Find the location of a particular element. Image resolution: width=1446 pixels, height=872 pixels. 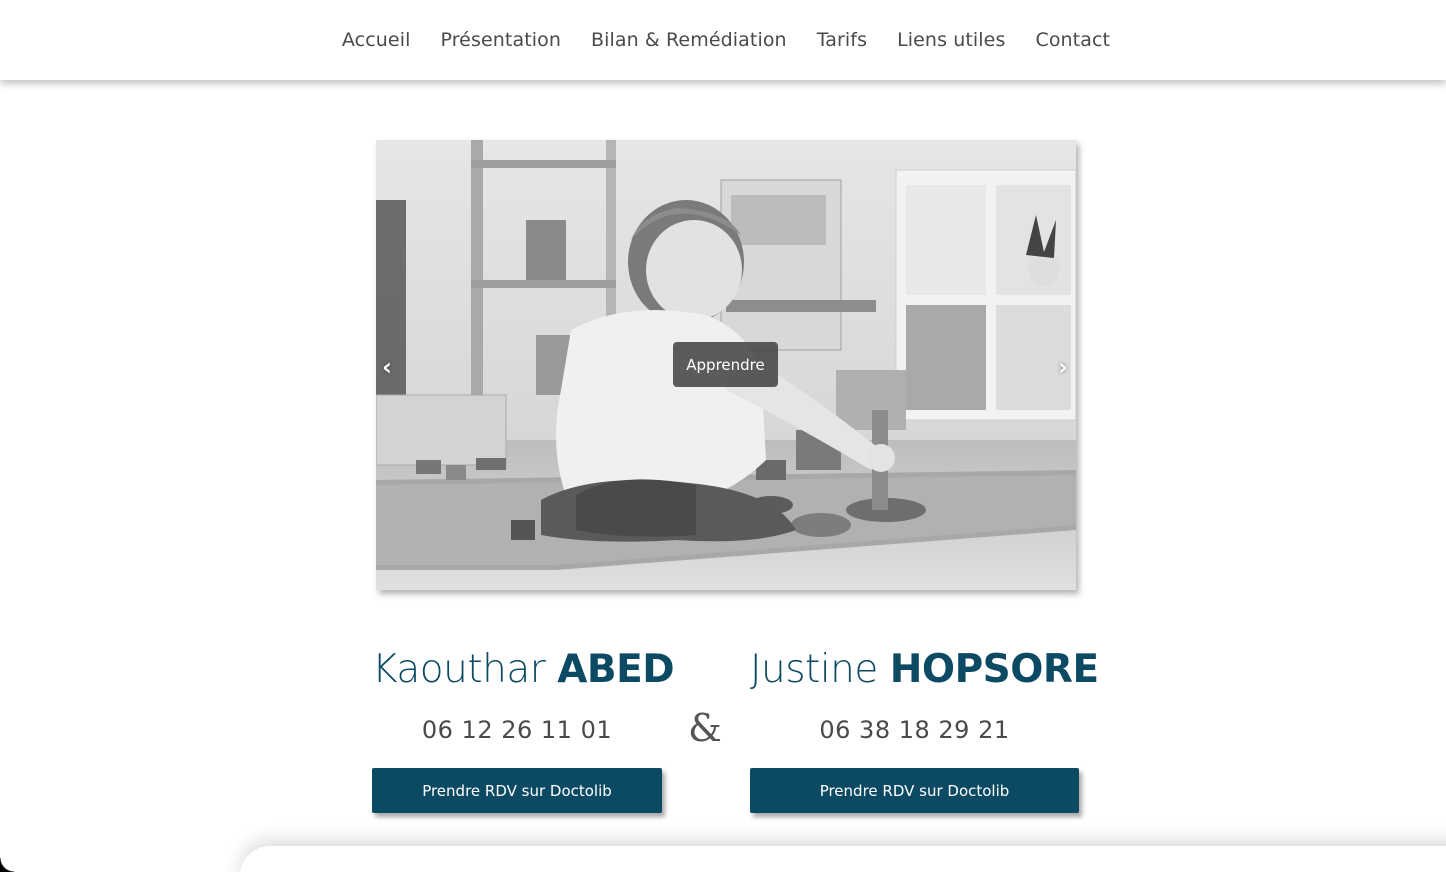

nav-item-liens-utiles: Liens utiles is located at coordinates (951, 40).